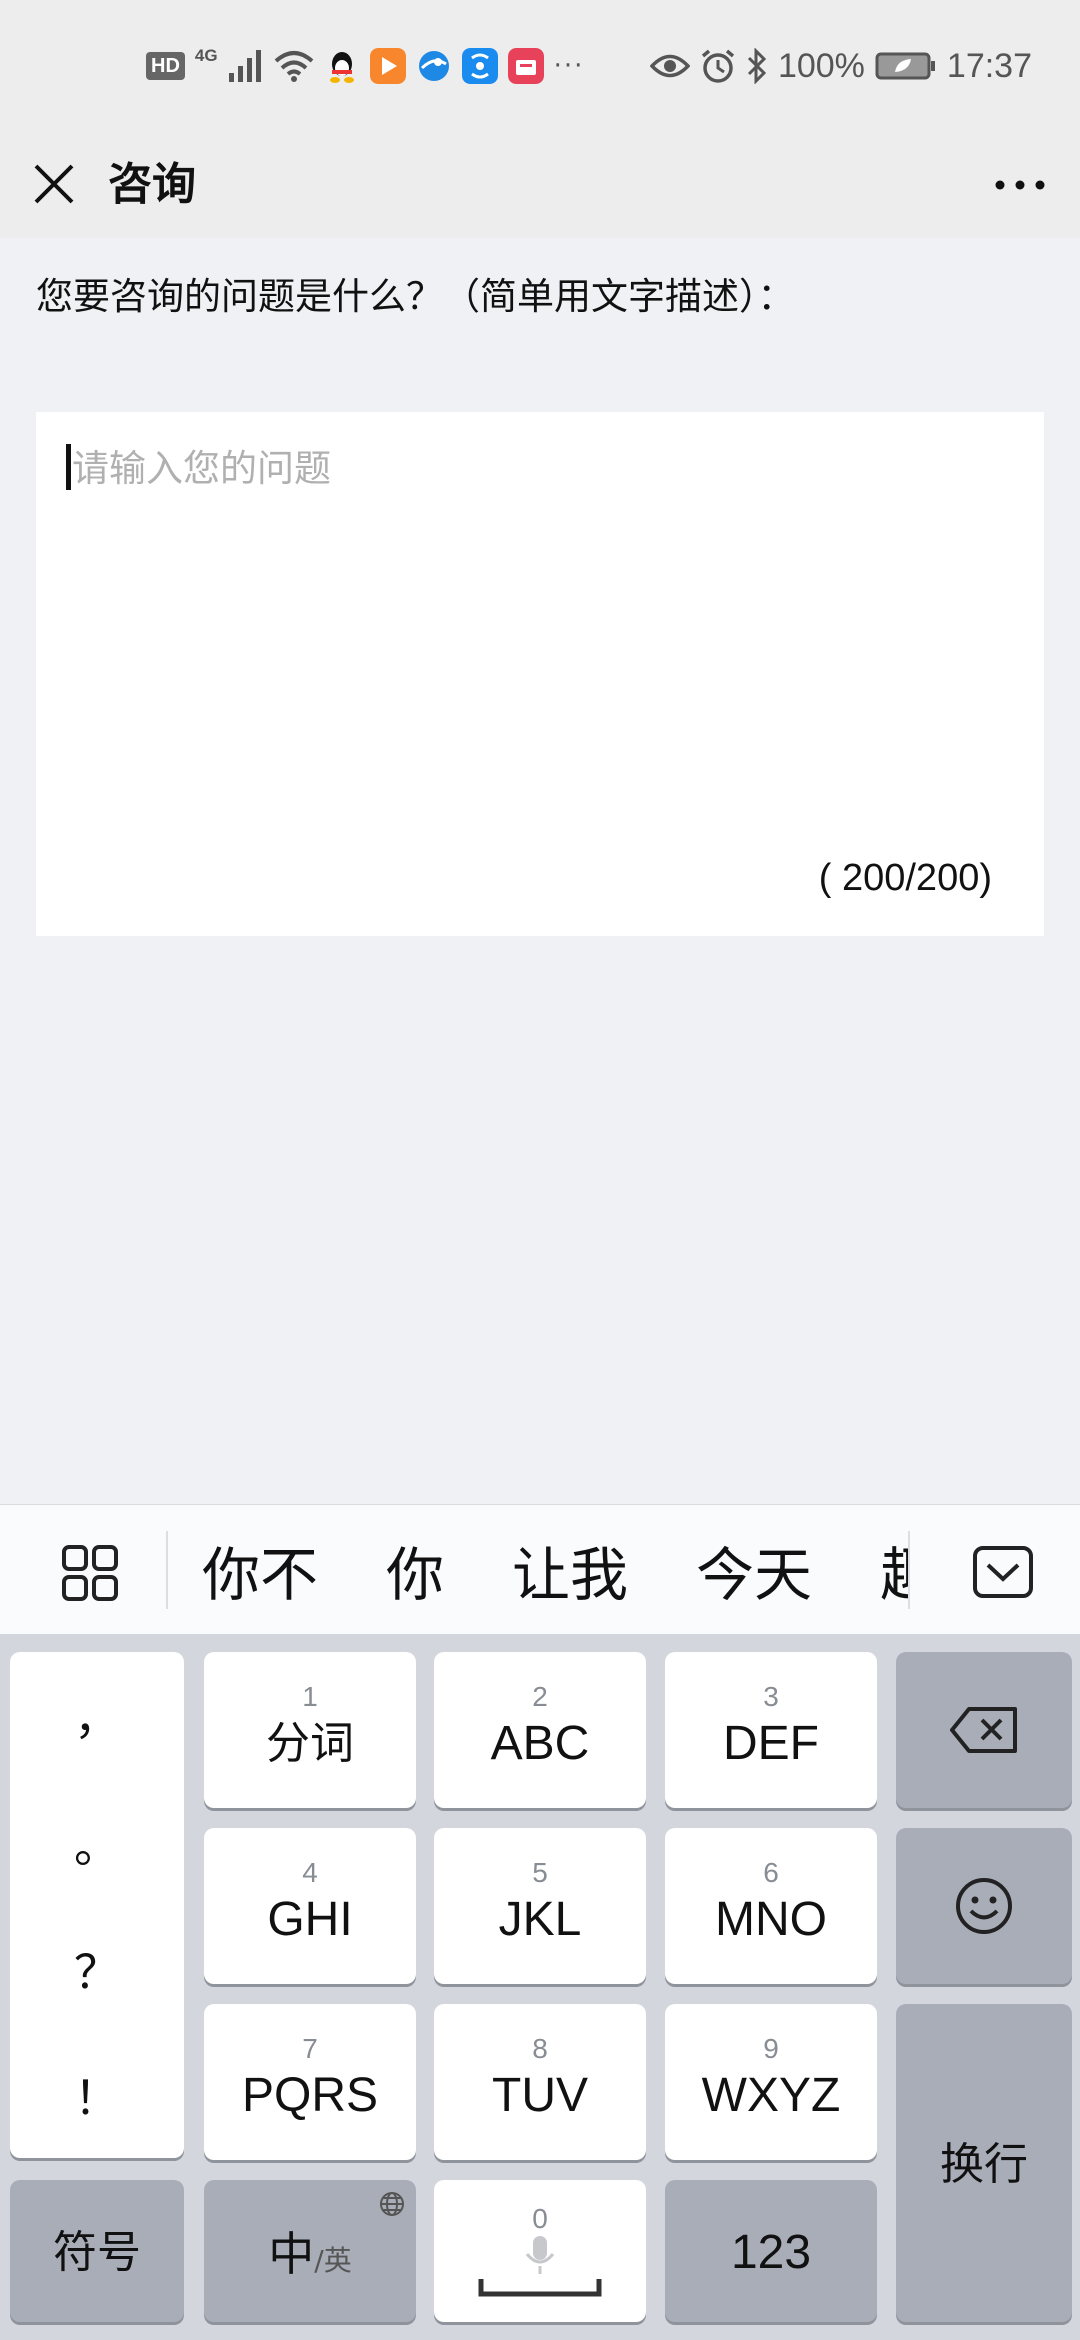 Image resolution: width=1080 pixels, height=2340 pixels. Describe the element at coordinates (718, 66) in the screenshot. I see `alarm-icon` at that location.